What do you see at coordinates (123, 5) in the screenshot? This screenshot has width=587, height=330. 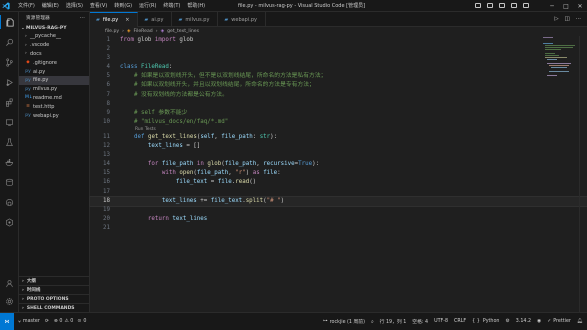 I see `menu-go: 转到(G)` at bounding box center [123, 5].